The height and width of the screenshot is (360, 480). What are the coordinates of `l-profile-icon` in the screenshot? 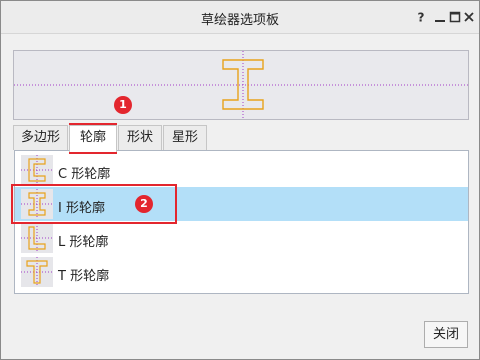 It's located at (37, 238).